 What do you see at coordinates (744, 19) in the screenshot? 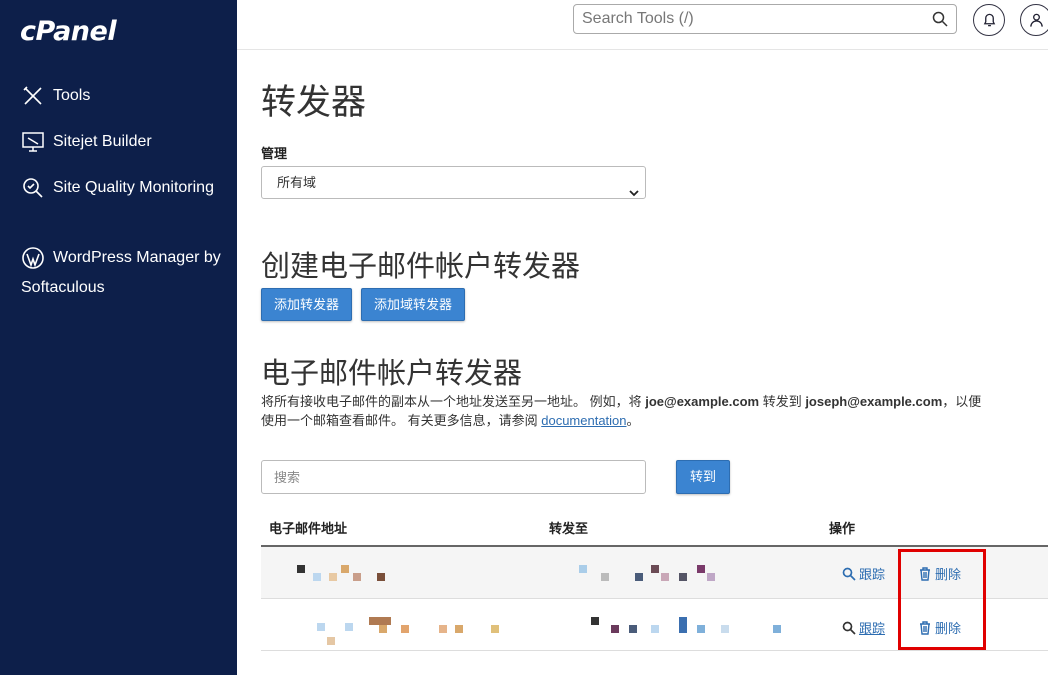
I see `tools-search-input` at bounding box center [744, 19].